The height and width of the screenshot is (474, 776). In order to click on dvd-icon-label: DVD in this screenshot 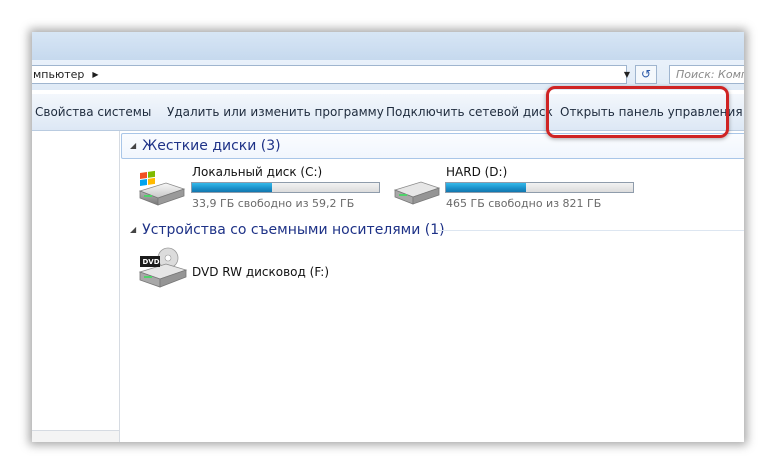, I will do `click(151, 262)`.